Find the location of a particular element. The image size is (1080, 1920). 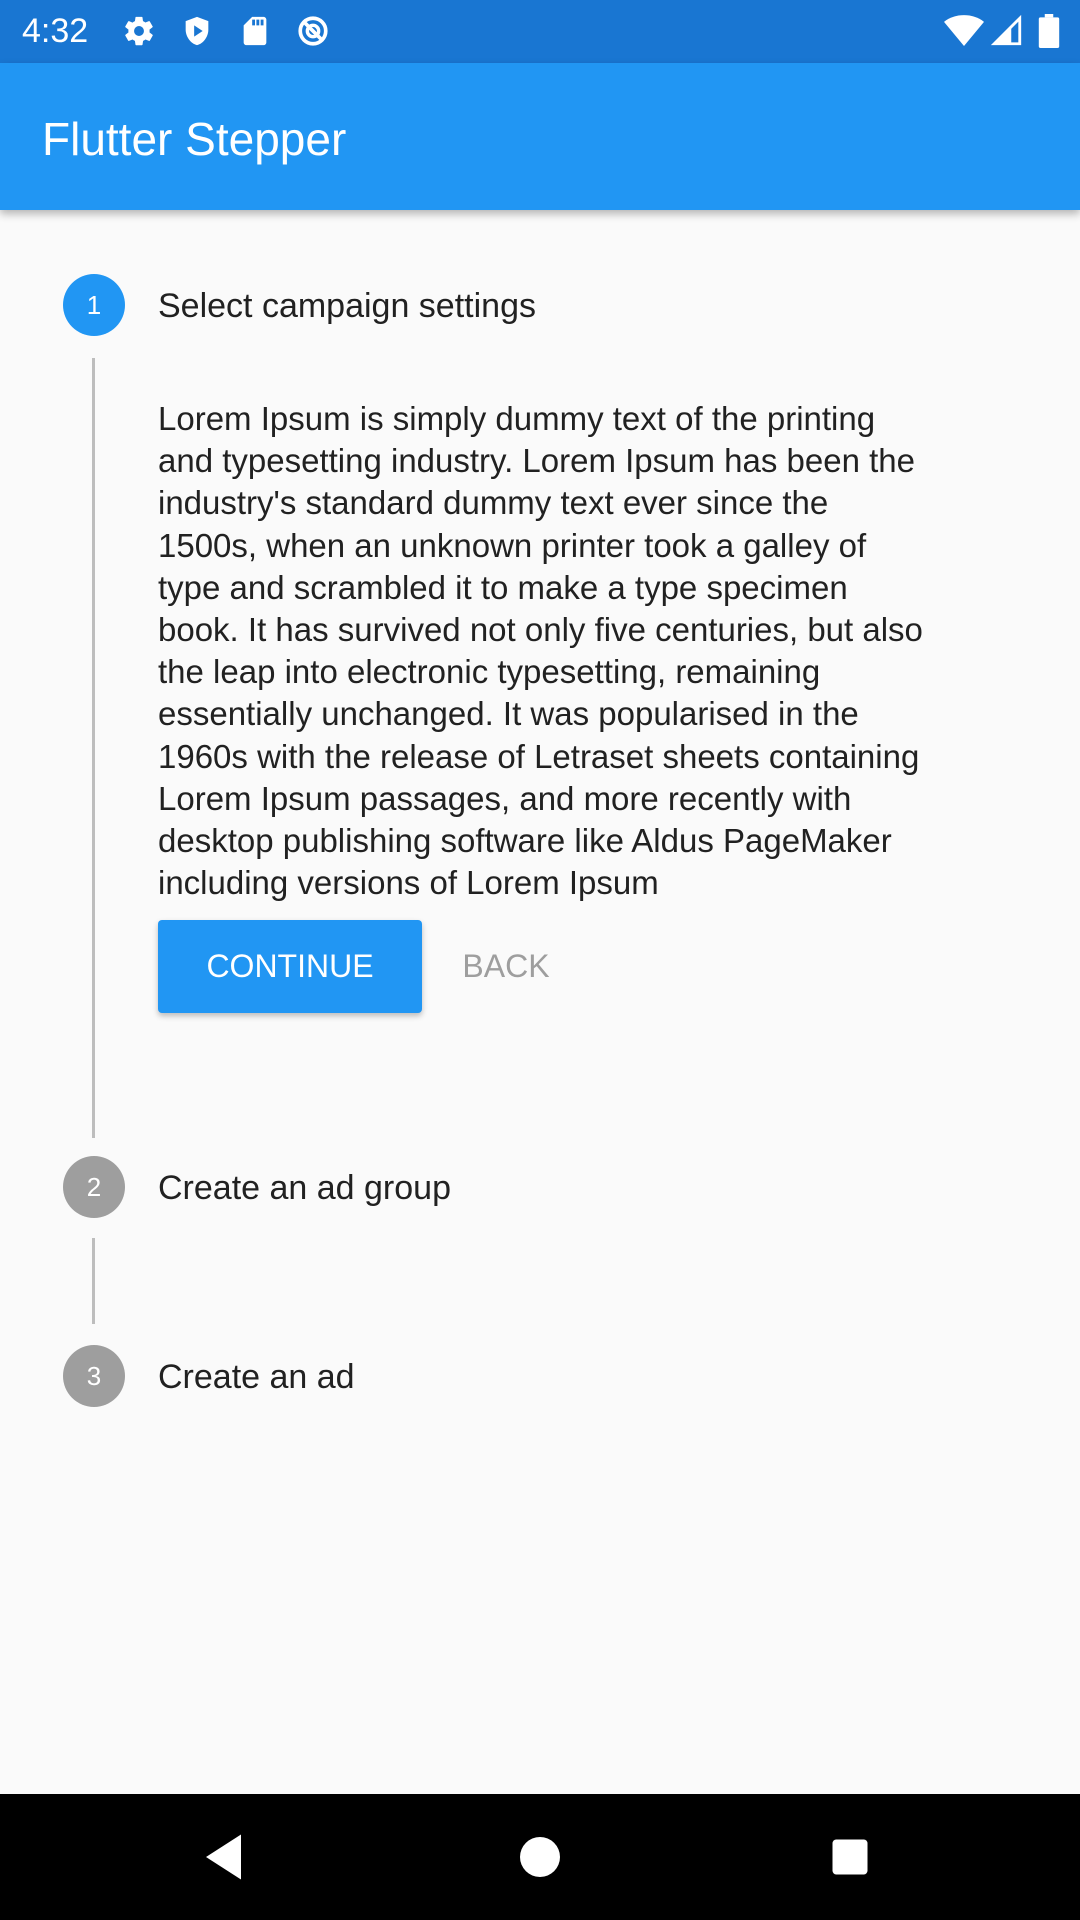

cell-signal-icon is located at coordinates (1007, 31).